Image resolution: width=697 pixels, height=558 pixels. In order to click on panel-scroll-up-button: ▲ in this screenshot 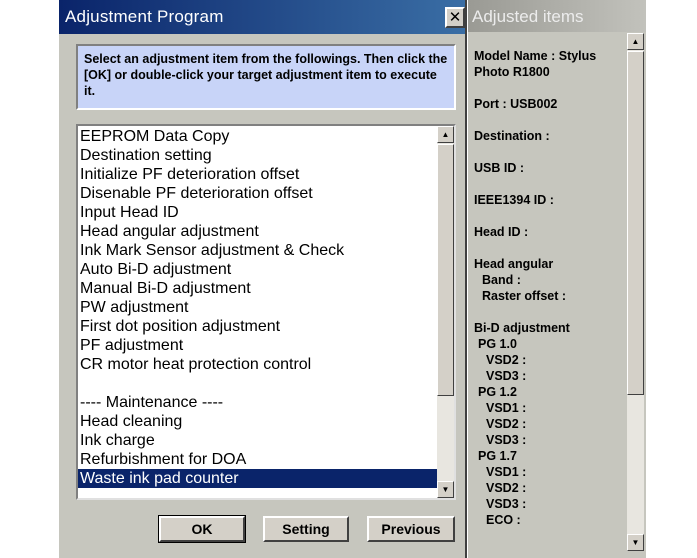, I will do `click(635, 41)`.